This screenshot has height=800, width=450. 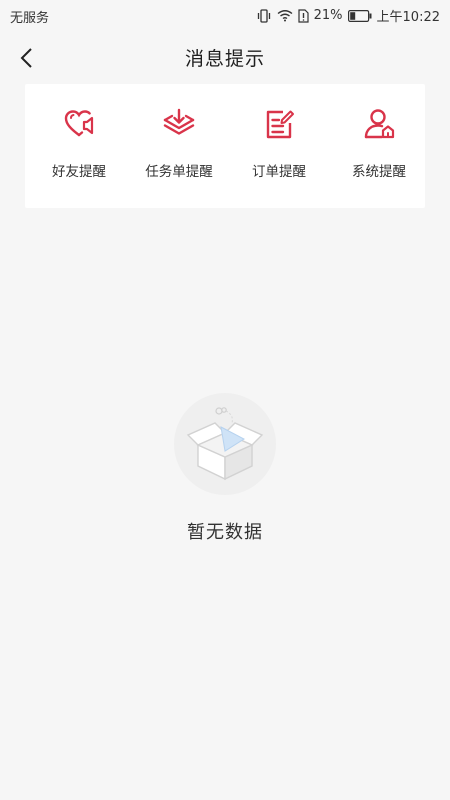 I want to click on carrier-text: 无服务, so click(x=30, y=18).